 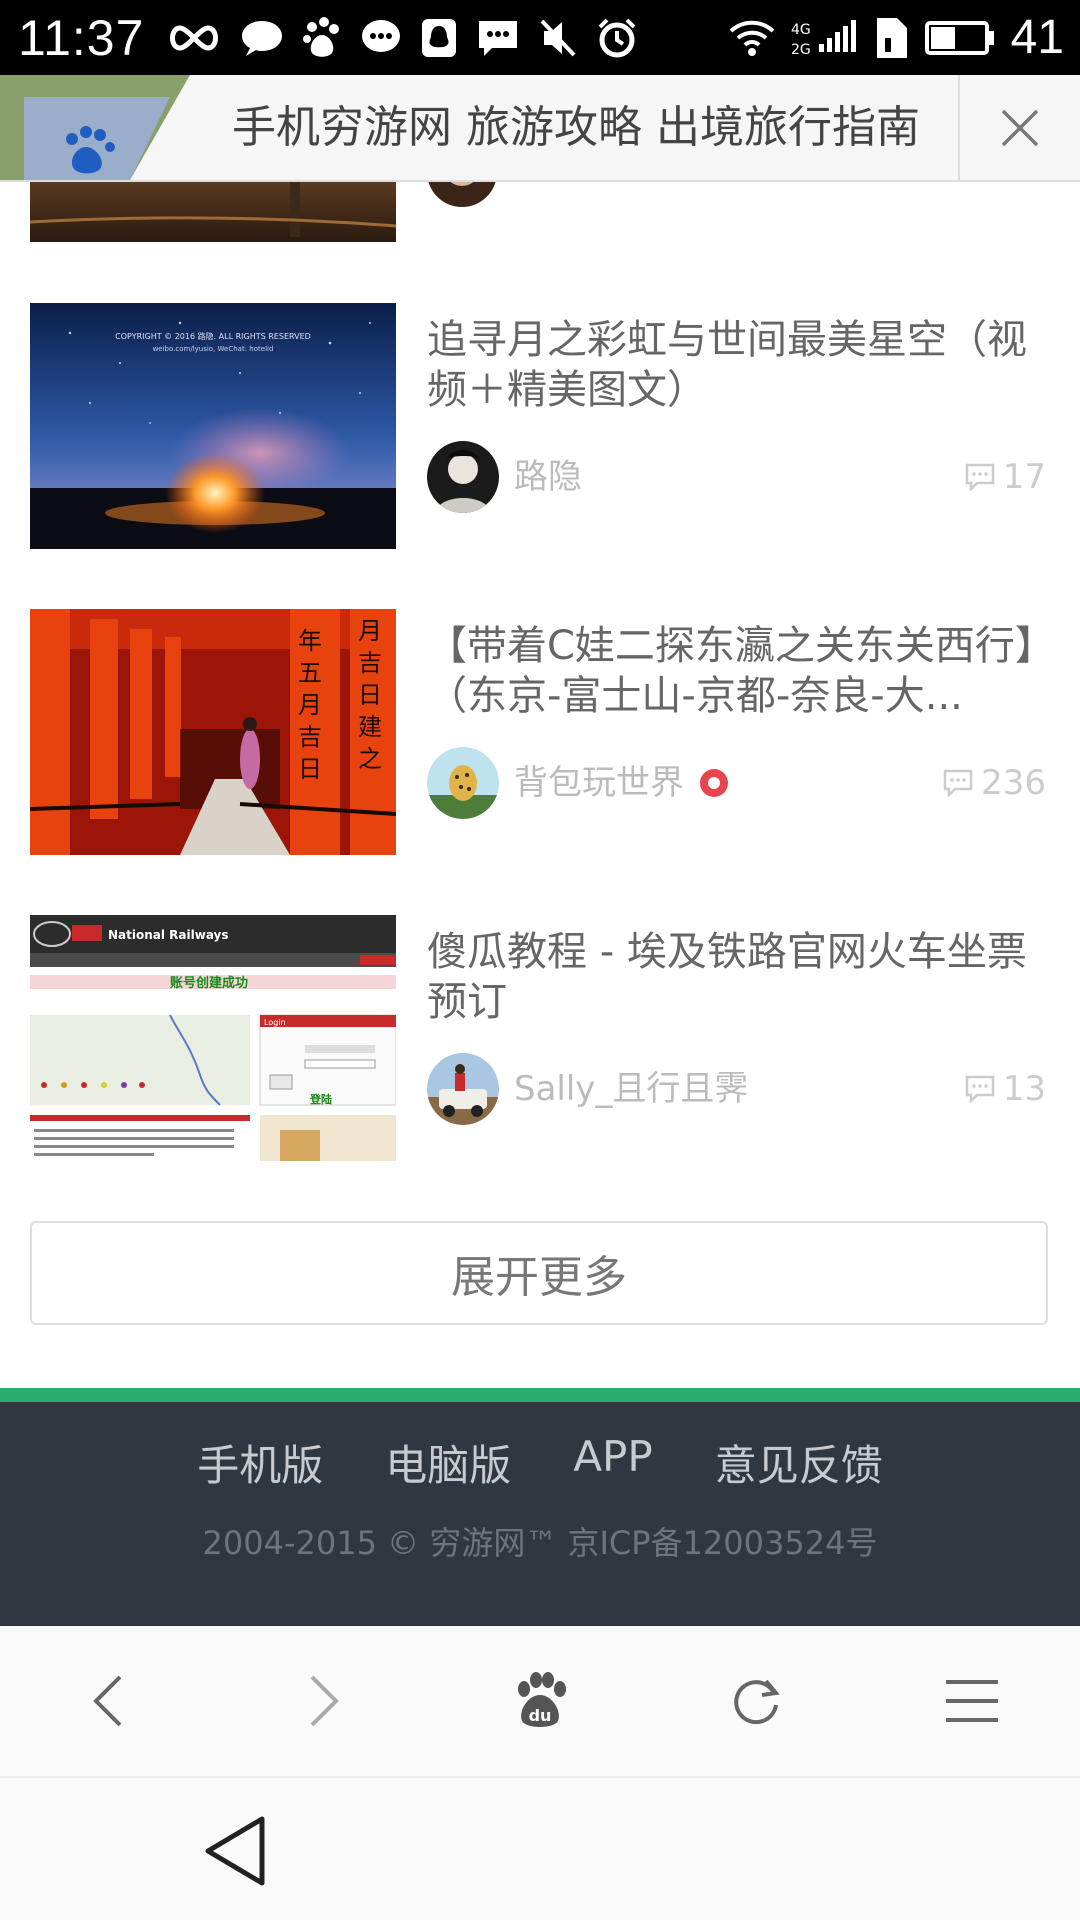 I want to click on thumbnail-caption: COPYRIGHT © 2016 路隐. ALL RIGHTS RESERVED, so click(x=213, y=336).